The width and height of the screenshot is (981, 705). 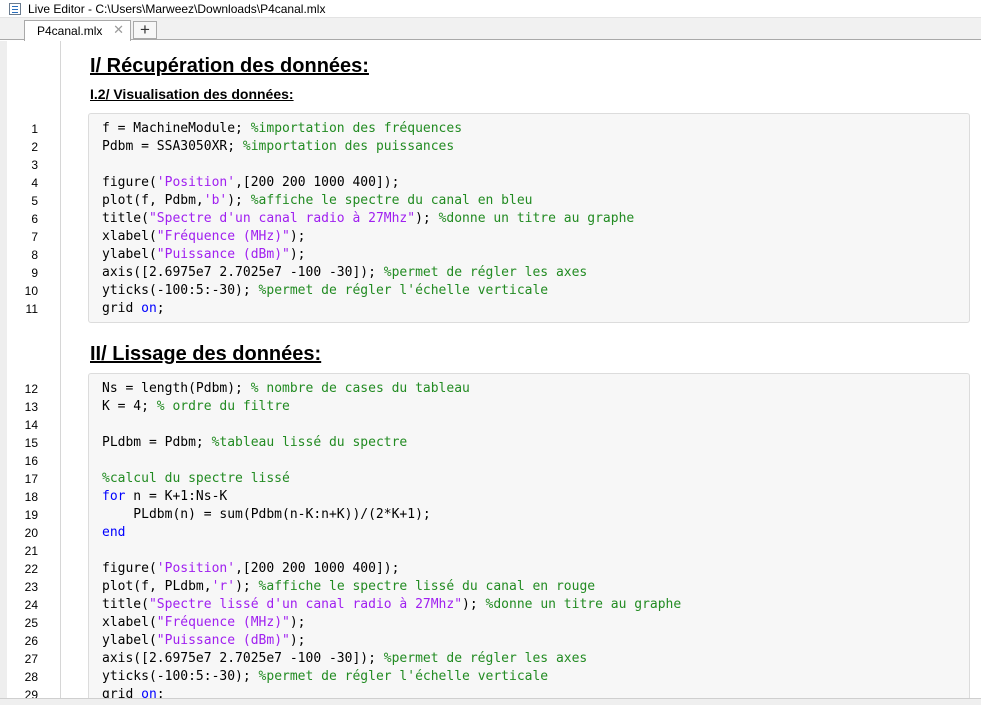 What do you see at coordinates (31, 309) in the screenshot?
I see `line-number: 11` at bounding box center [31, 309].